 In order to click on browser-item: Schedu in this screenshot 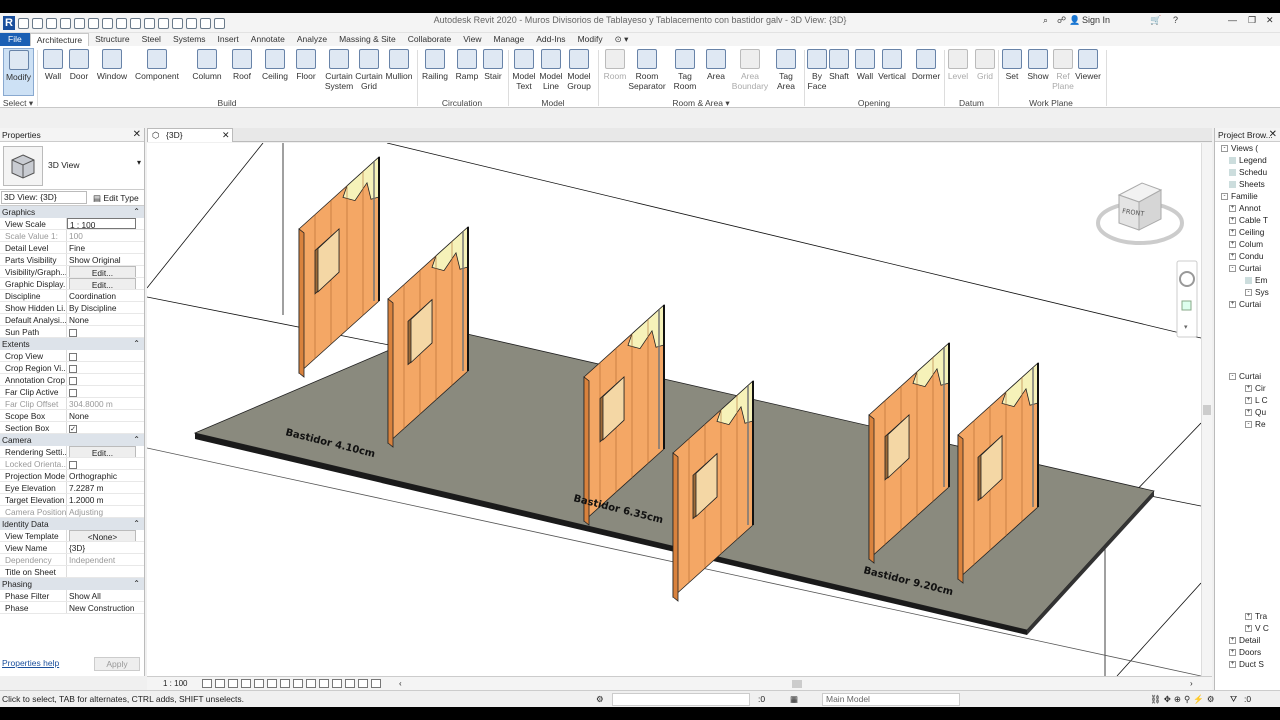, I will do `click(1247, 172)`.